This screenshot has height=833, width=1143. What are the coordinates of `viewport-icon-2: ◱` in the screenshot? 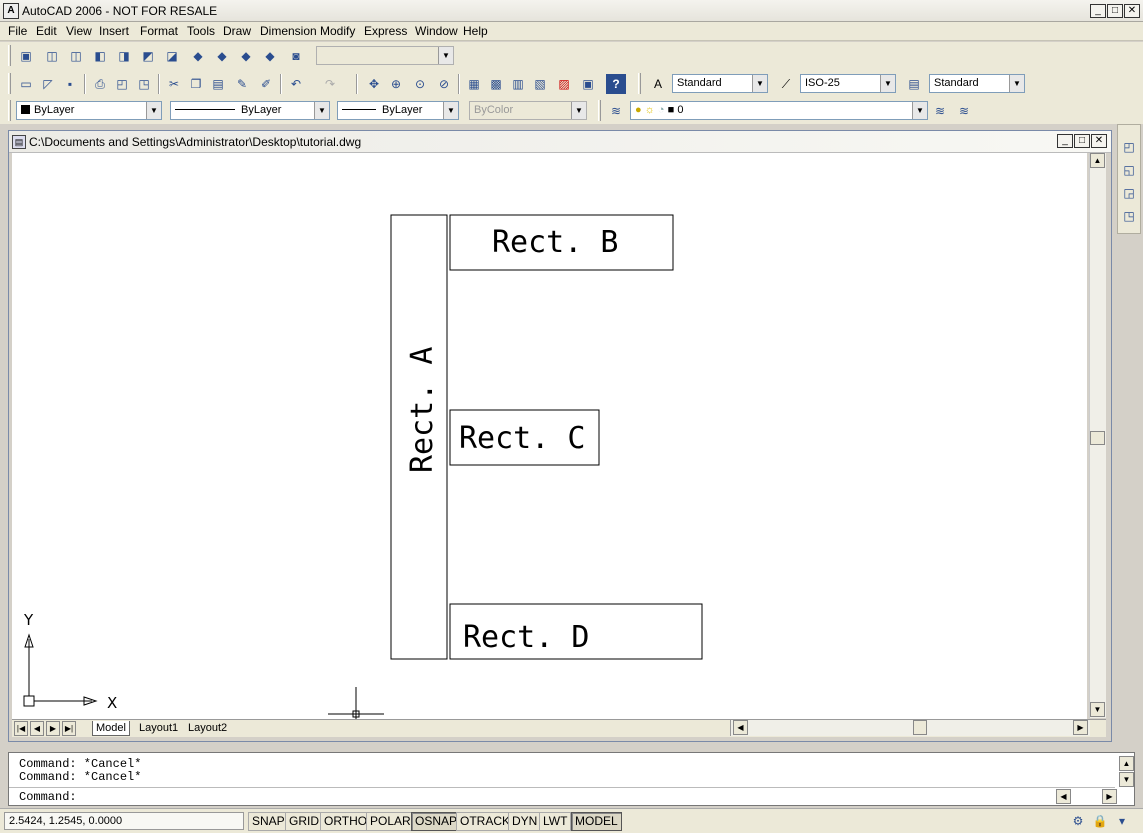 It's located at (1129, 170).